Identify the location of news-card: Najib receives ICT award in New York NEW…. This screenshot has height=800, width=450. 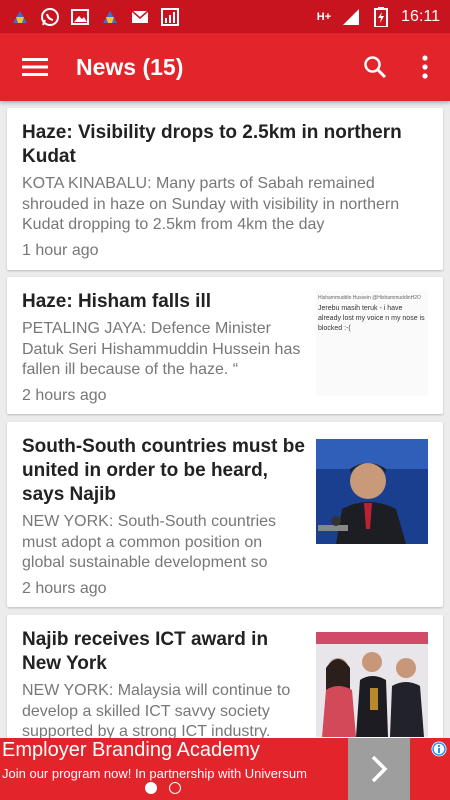
(225, 676).